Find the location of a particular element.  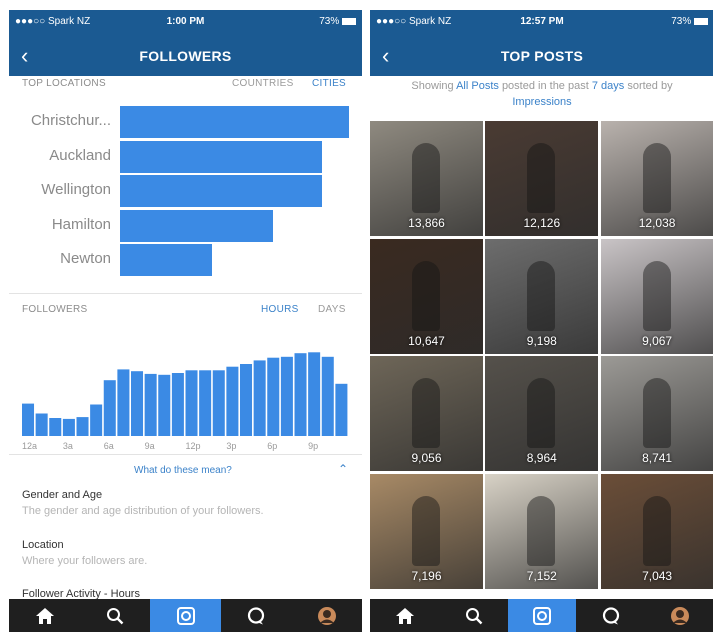

city-label: Newton is located at coordinates (85, 258).